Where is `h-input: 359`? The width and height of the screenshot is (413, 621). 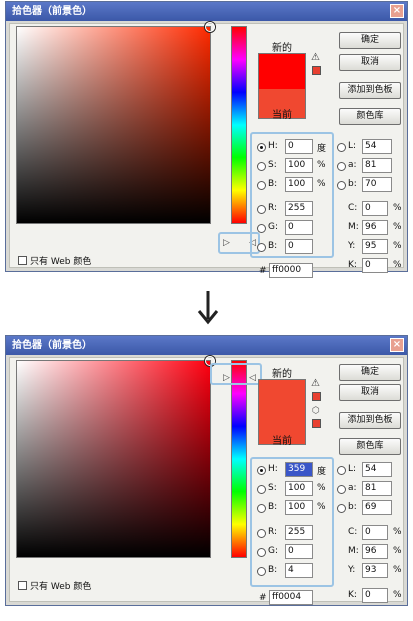 h-input: 359 is located at coordinates (299, 469).